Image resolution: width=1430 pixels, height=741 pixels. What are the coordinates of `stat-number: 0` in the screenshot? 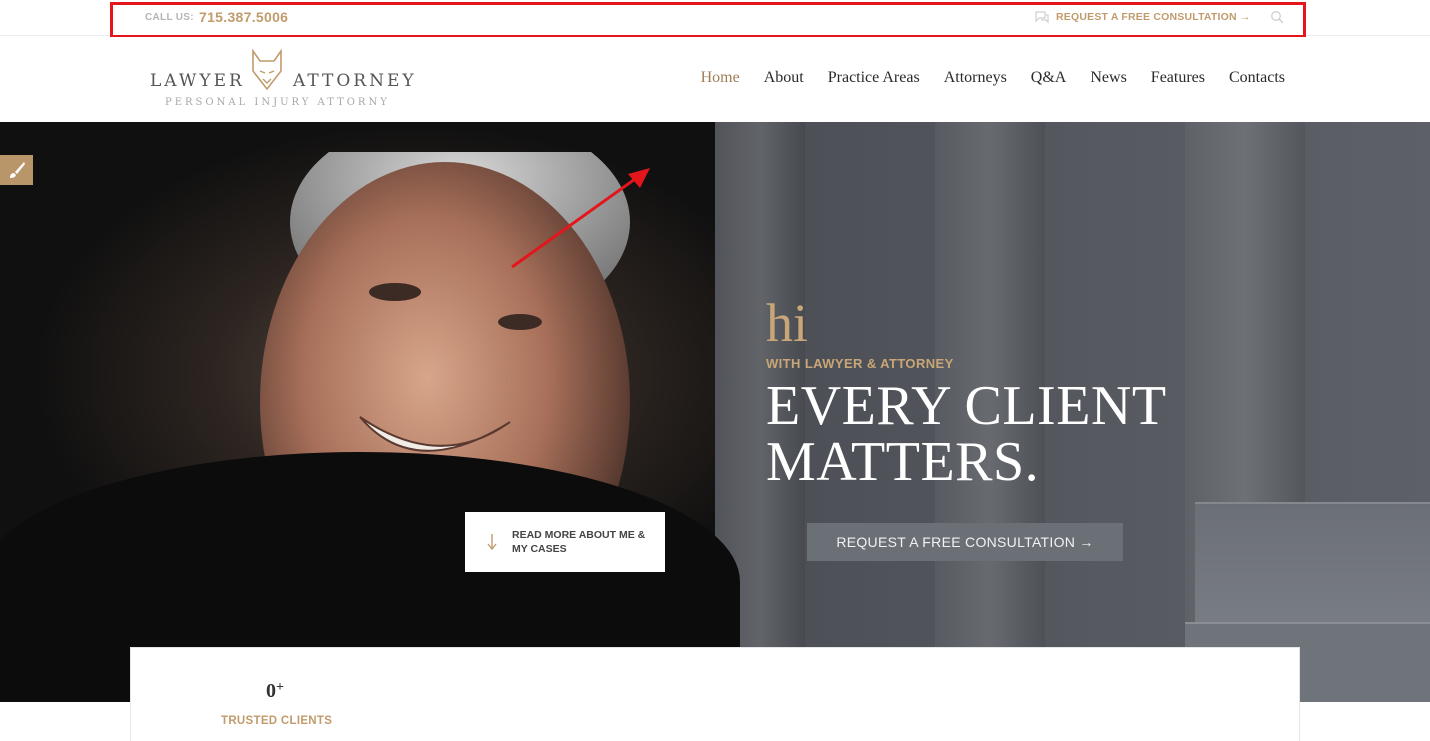 It's located at (271, 691).